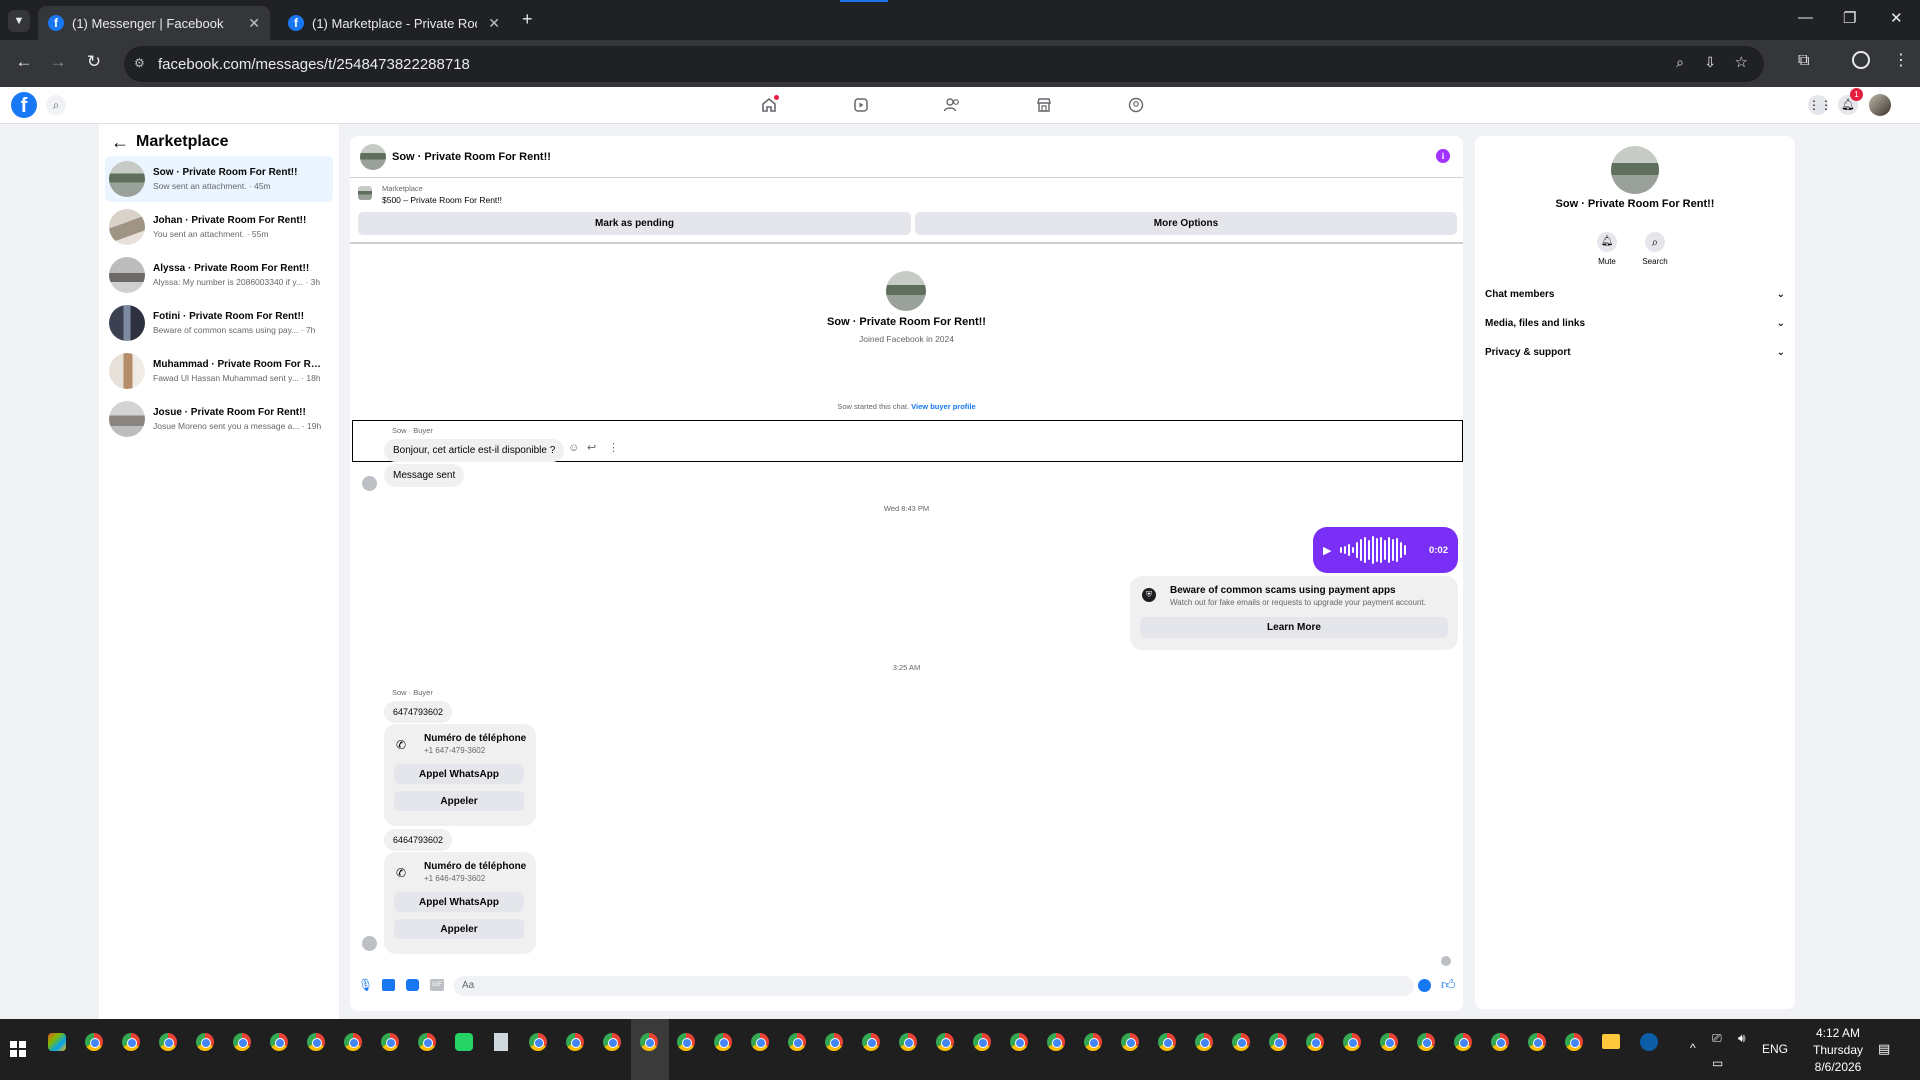 This screenshot has height=1080, width=1920. Describe the element at coordinates (1710, 62) in the screenshot. I see `install-app-icon: ⇩` at that location.